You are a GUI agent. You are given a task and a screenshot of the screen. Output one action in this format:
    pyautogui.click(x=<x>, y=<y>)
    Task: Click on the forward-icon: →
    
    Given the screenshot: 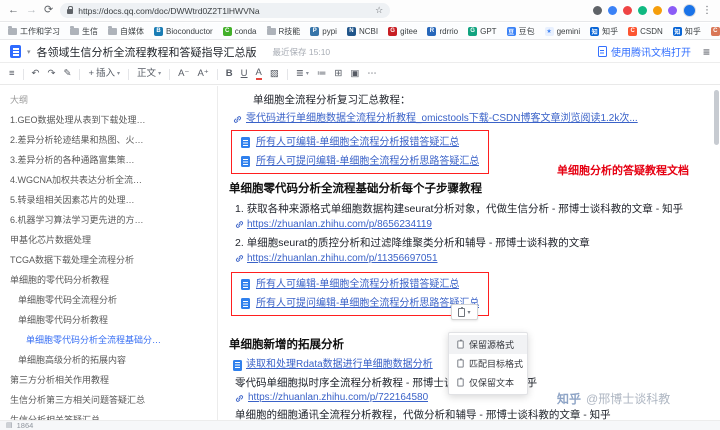 What is the action you would take?
    pyautogui.click(x=31, y=10)
    